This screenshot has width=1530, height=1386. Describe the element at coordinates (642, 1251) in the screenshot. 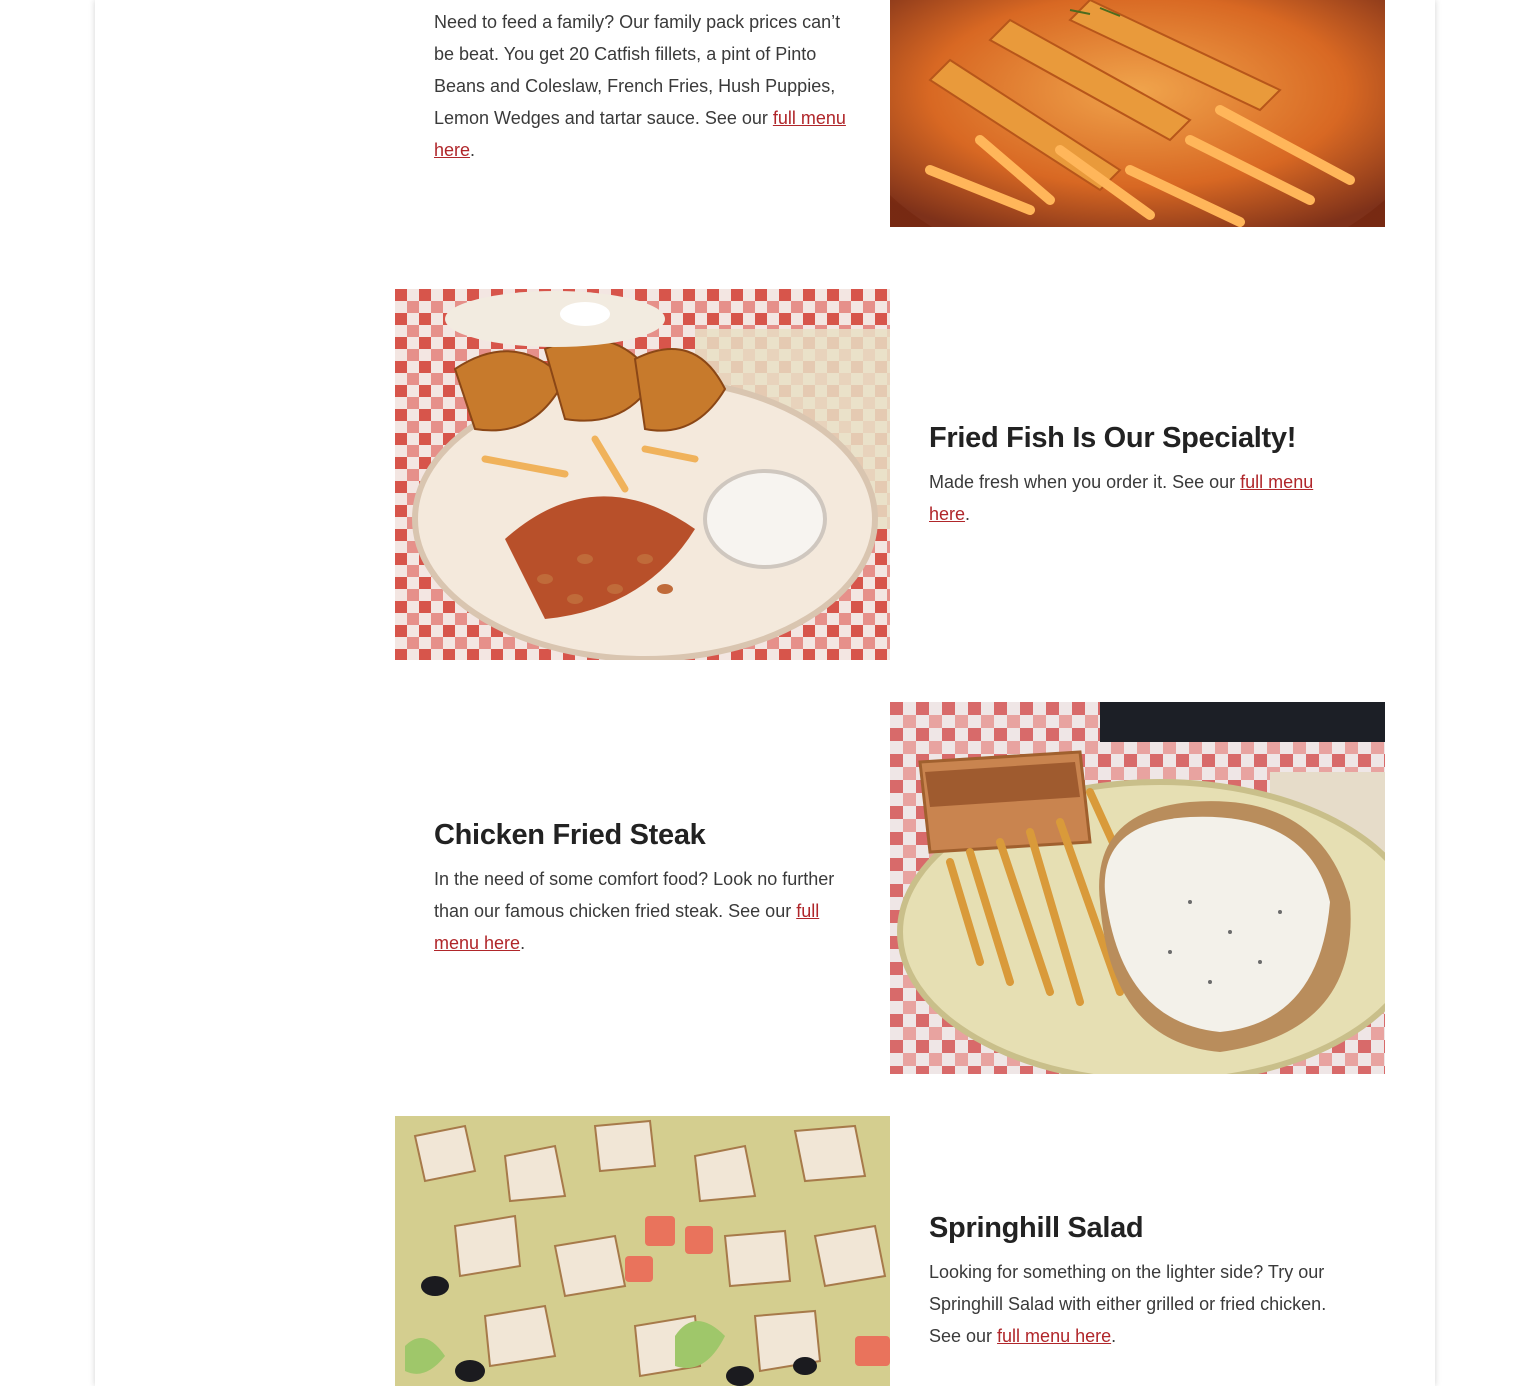

I see `springhill-salad-photo` at that location.